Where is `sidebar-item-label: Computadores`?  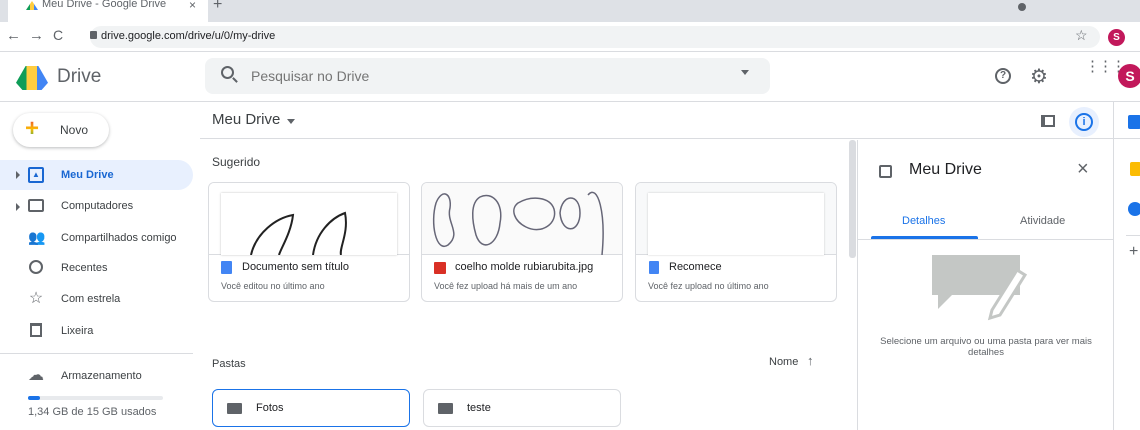
sidebar-item-label: Computadores is located at coordinates (97, 206).